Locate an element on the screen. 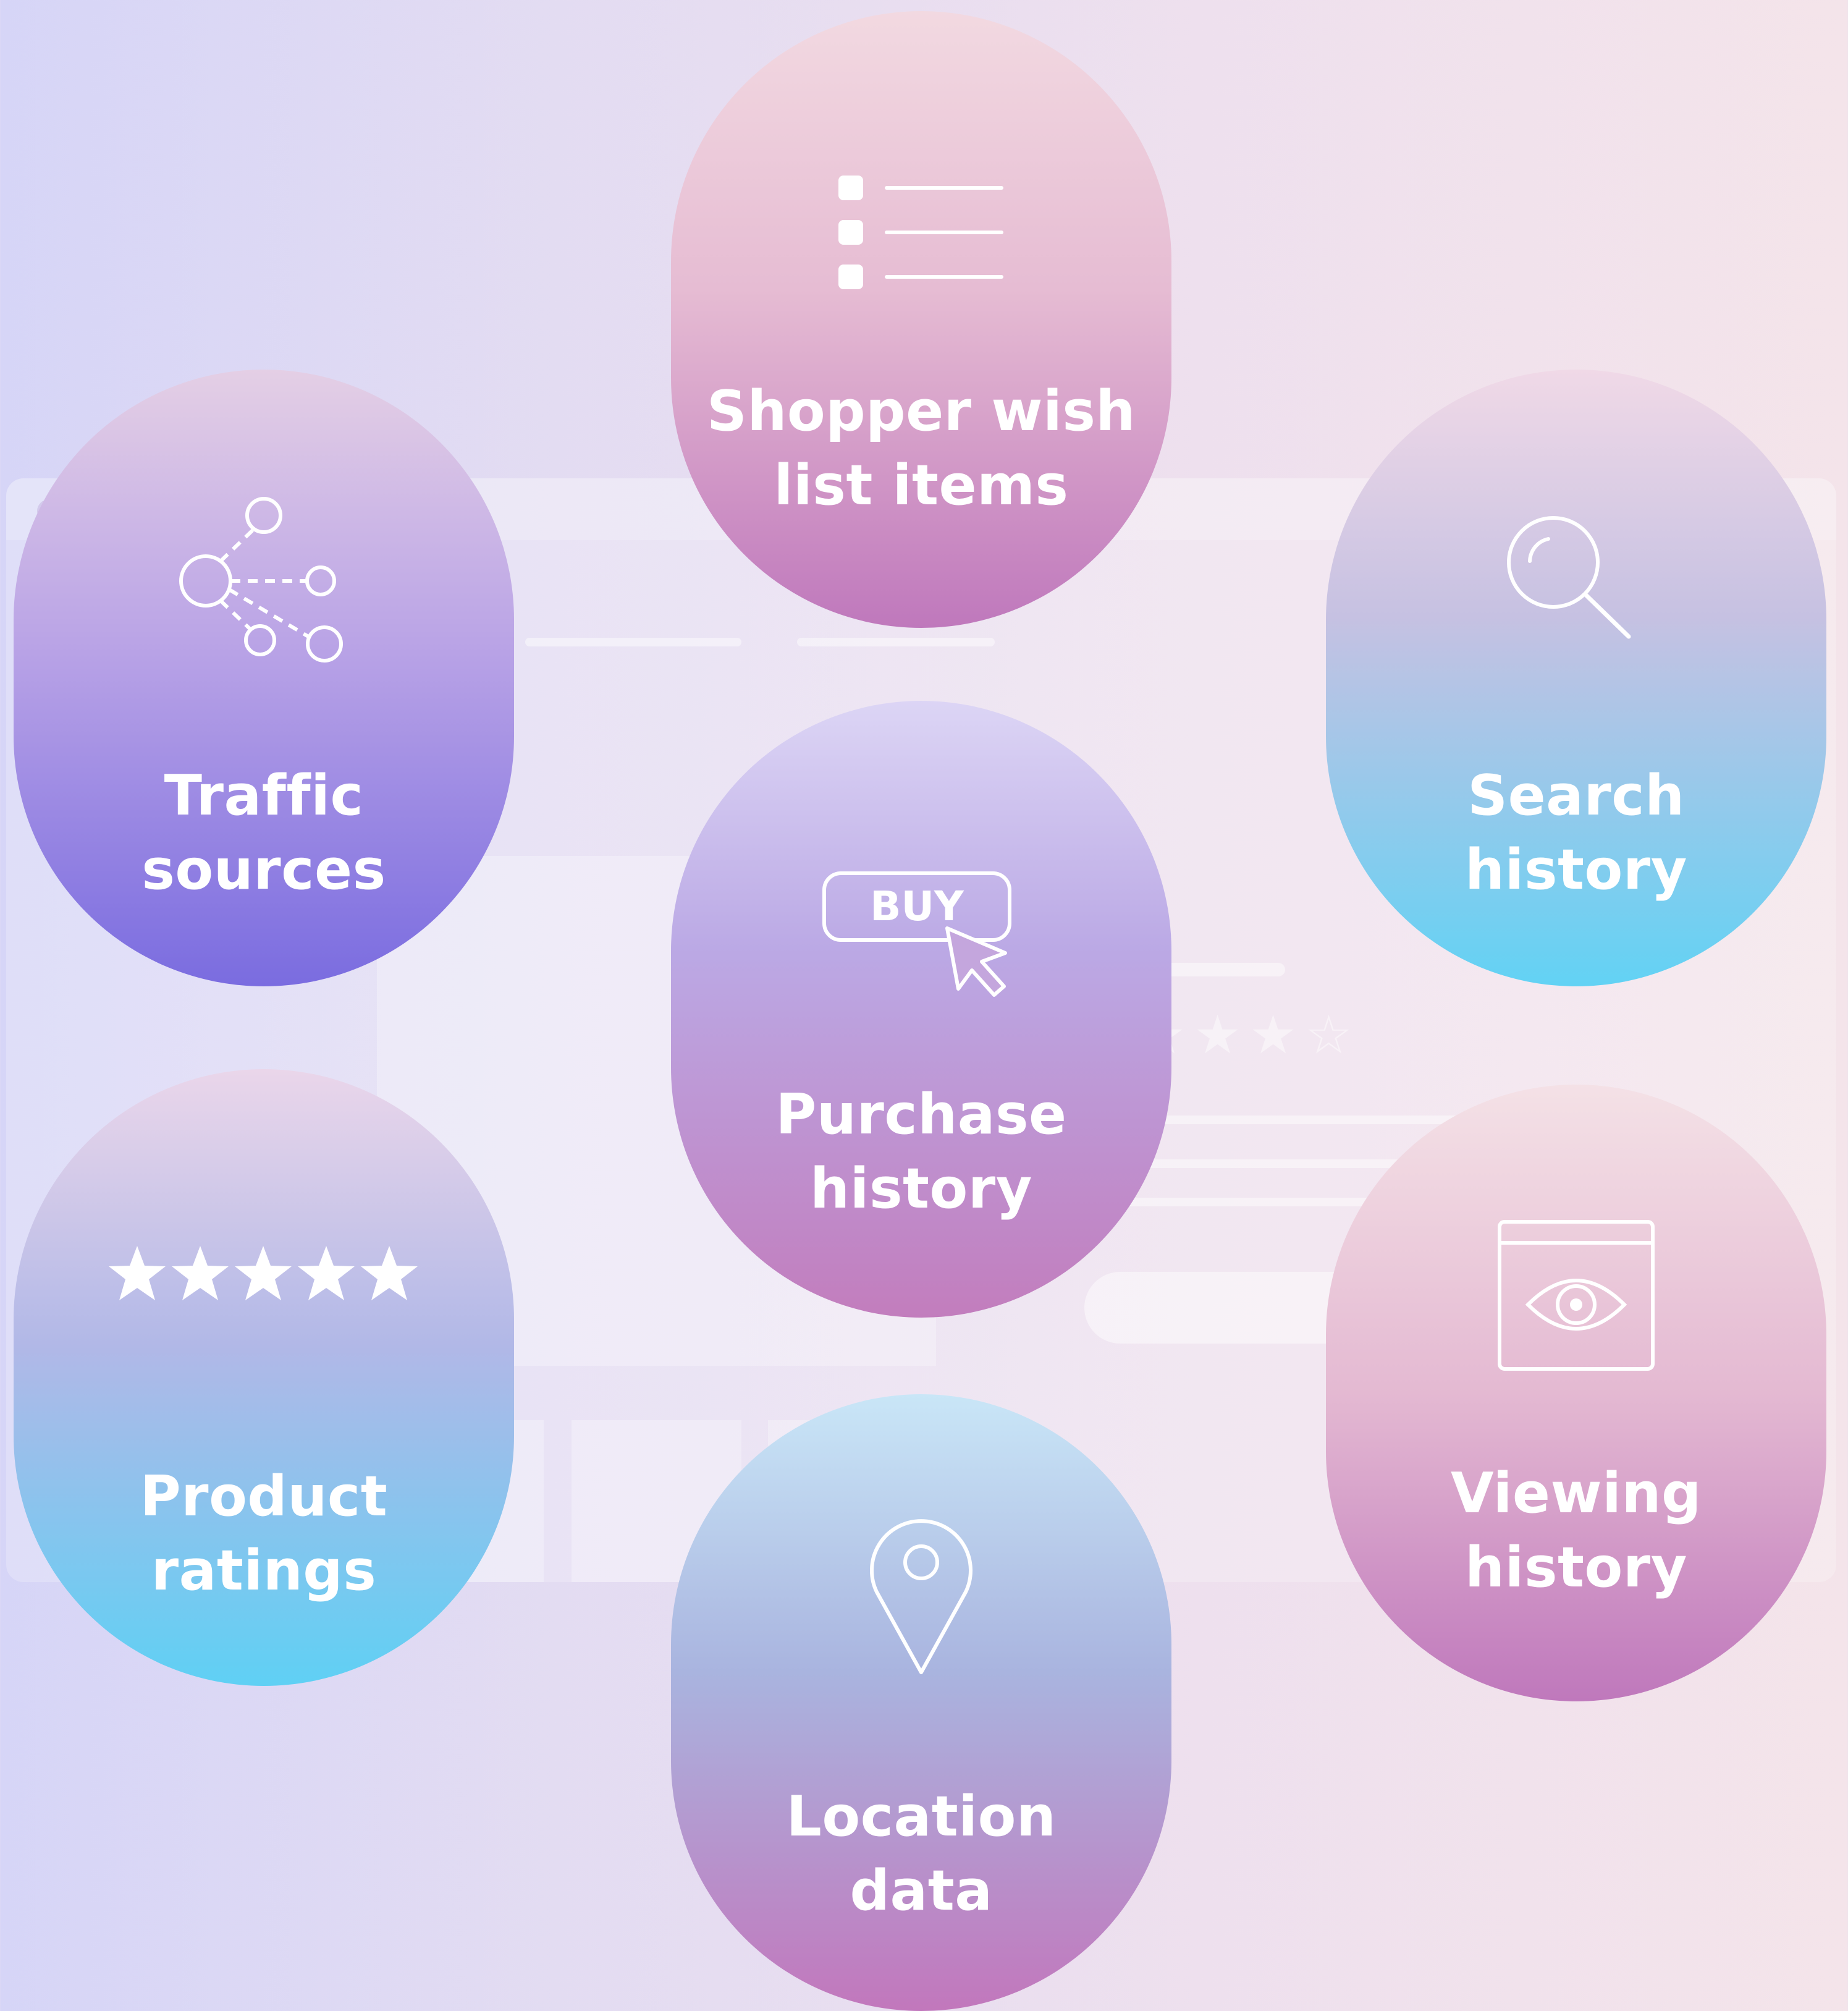  star-rating-icon is located at coordinates (264, 1274).